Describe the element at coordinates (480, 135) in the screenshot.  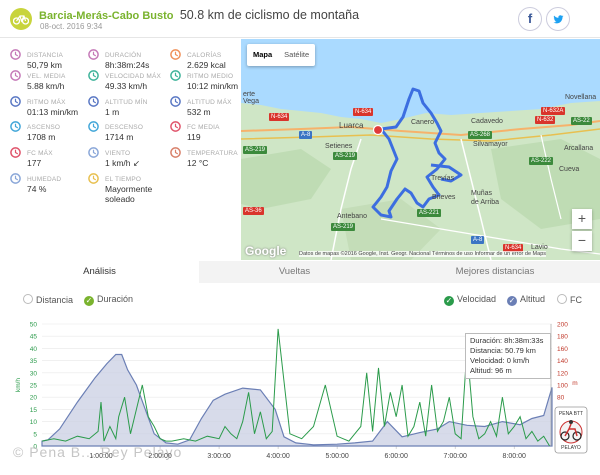
I see `road-as268: AS-268` at that location.